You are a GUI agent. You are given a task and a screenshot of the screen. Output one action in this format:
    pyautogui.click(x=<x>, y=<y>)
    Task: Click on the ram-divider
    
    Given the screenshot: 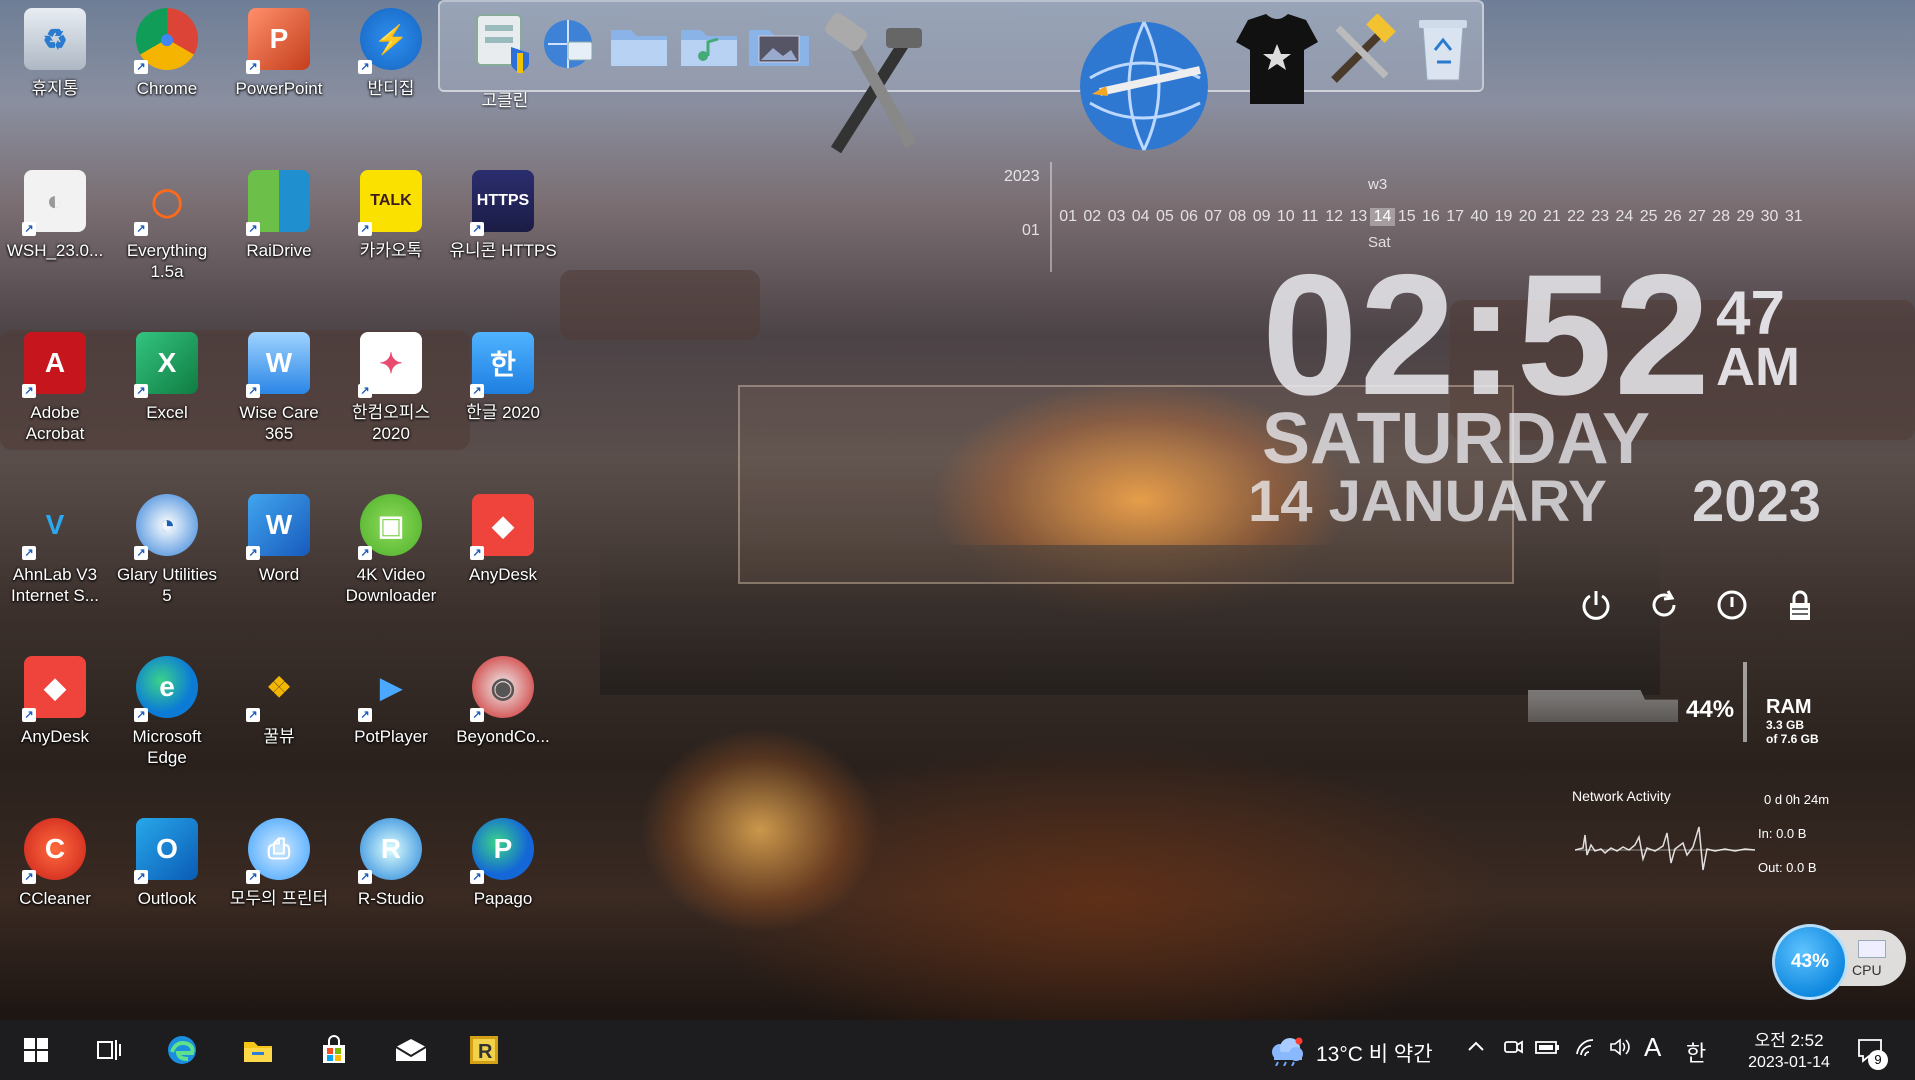 What is the action you would take?
    pyautogui.click(x=1745, y=702)
    